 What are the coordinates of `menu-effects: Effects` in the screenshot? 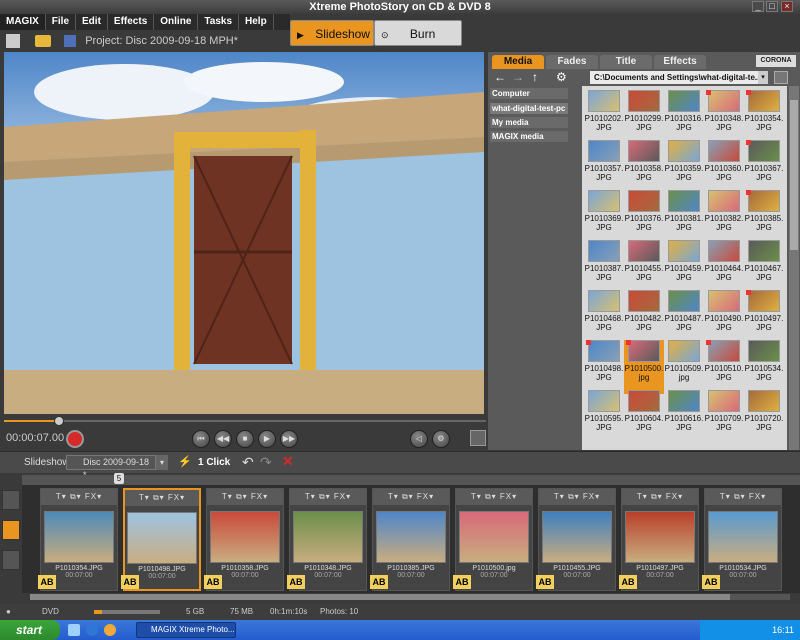 It's located at (131, 22).